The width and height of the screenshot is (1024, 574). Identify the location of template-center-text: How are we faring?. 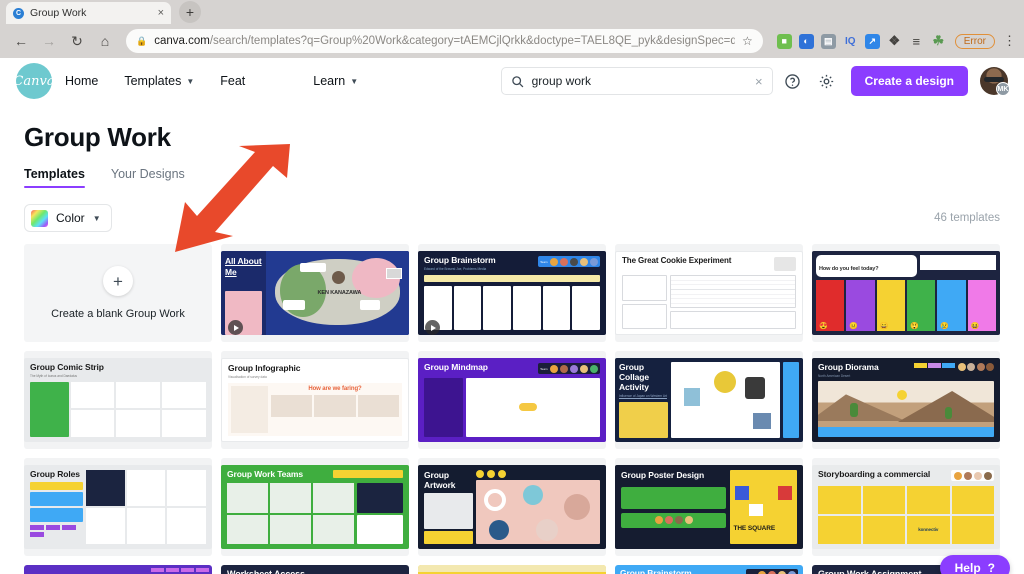
(335, 388).